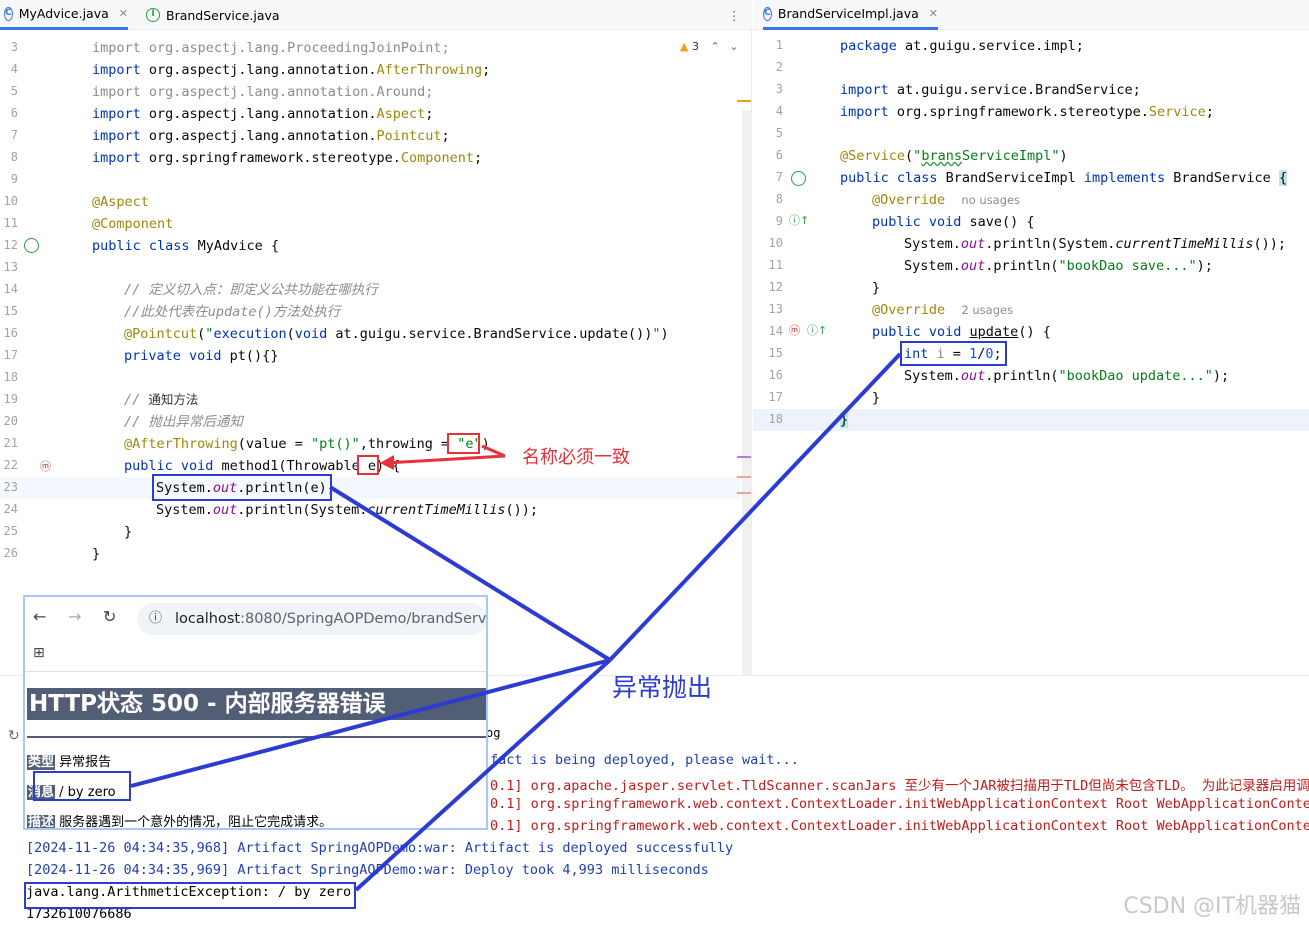 The width and height of the screenshot is (1309, 926). I want to click on scrollbar-track, so click(746, 392).